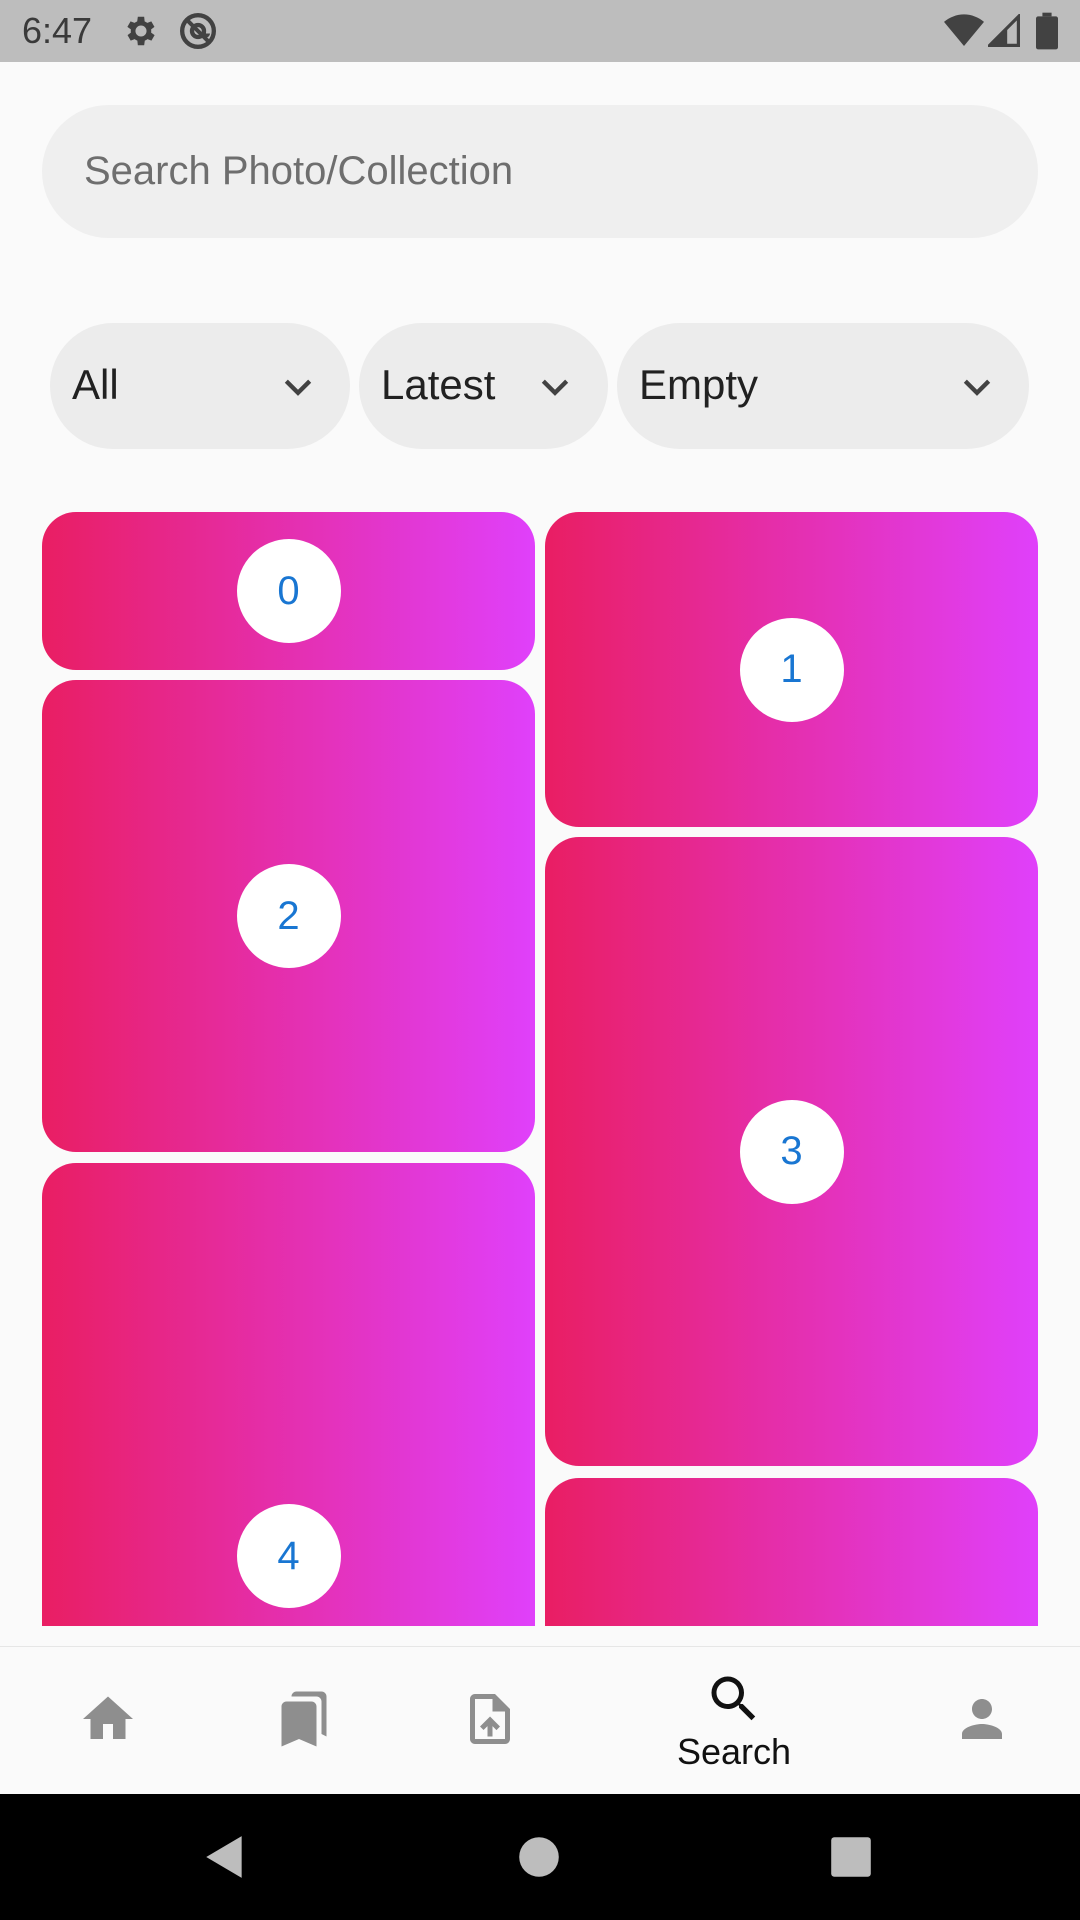 Image resolution: width=1080 pixels, height=1920 pixels. Describe the element at coordinates (225, 1857) in the screenshot. I see `back-icon` at that location.